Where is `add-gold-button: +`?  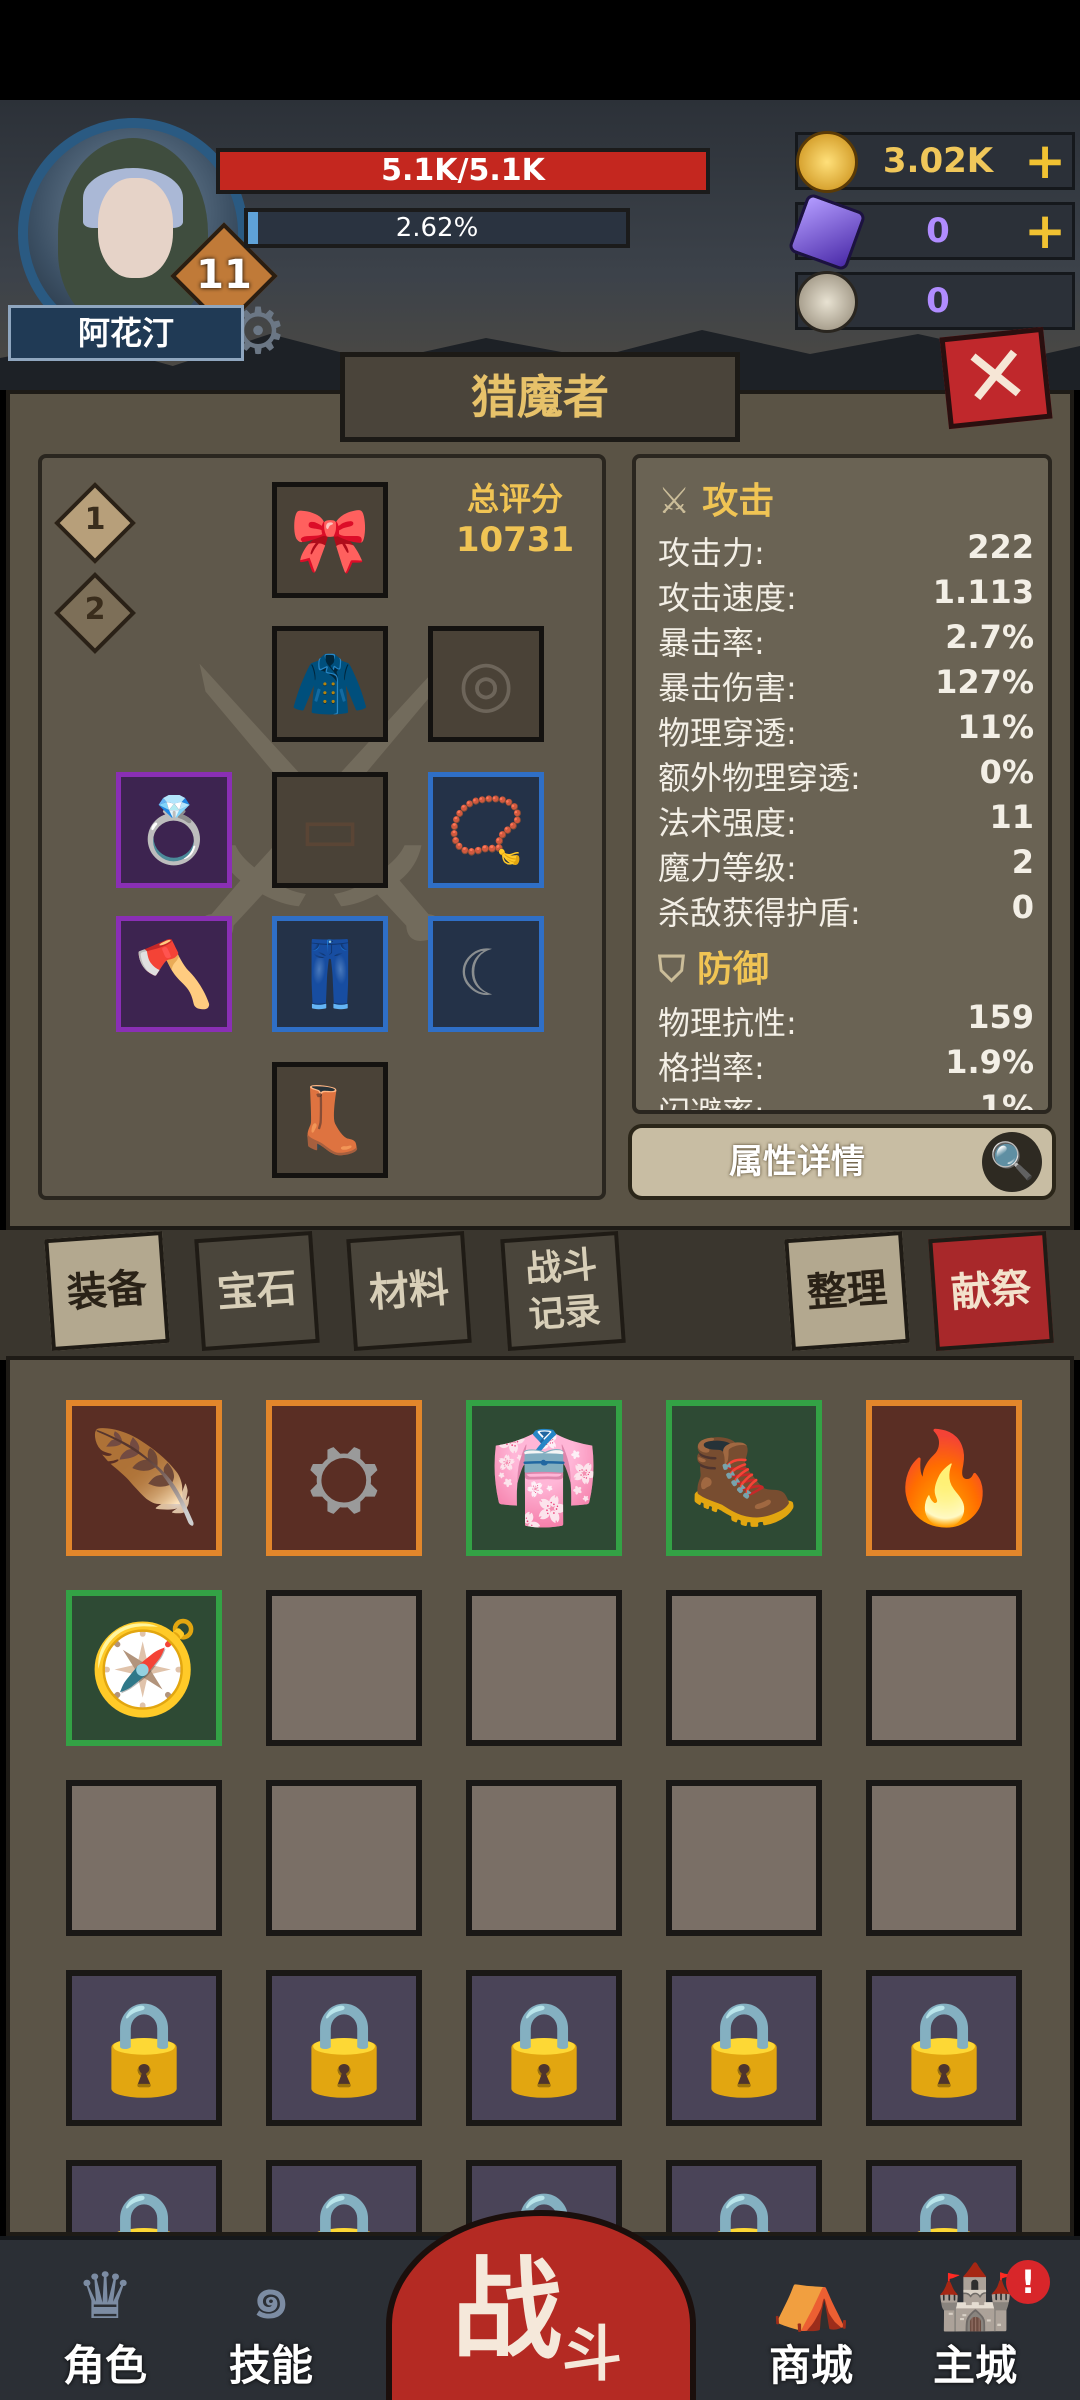 add-gold-button: + is located at coordinates (1045, 161).